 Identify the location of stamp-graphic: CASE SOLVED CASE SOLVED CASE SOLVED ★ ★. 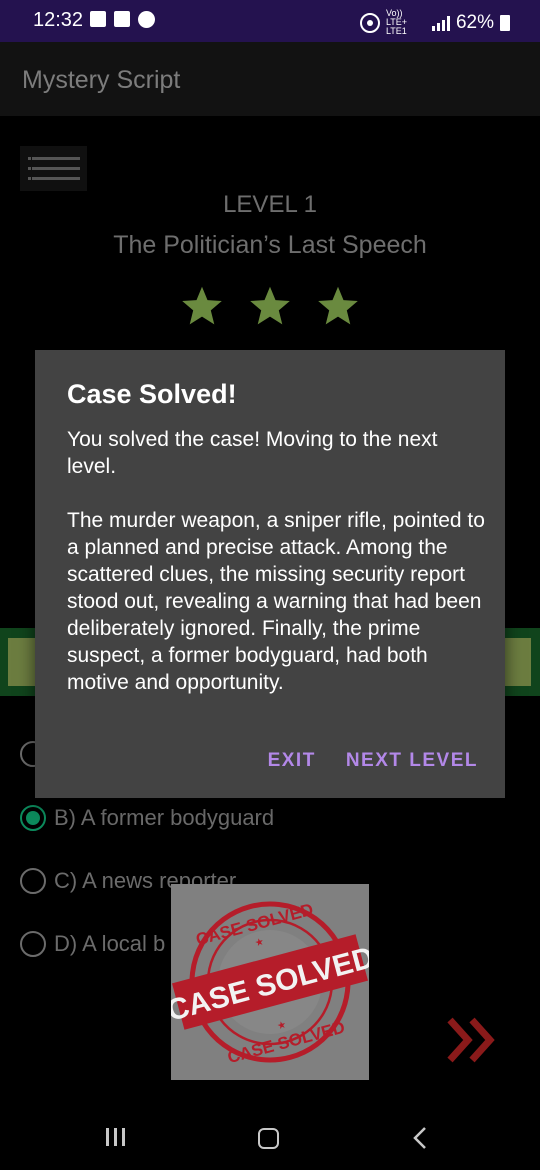
(270, 983).